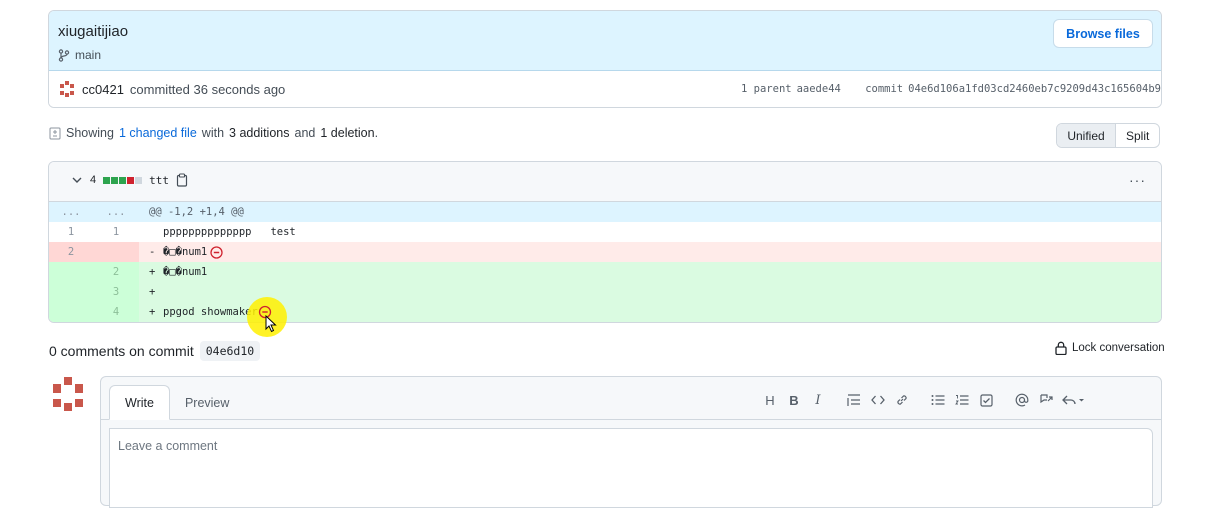 This screenshot has width=1231, height=508. Describe the element at coordinates (196, 212) in the screenshot. I see `hunk-range: @@ -1,2 +1,4 @@` at that location.